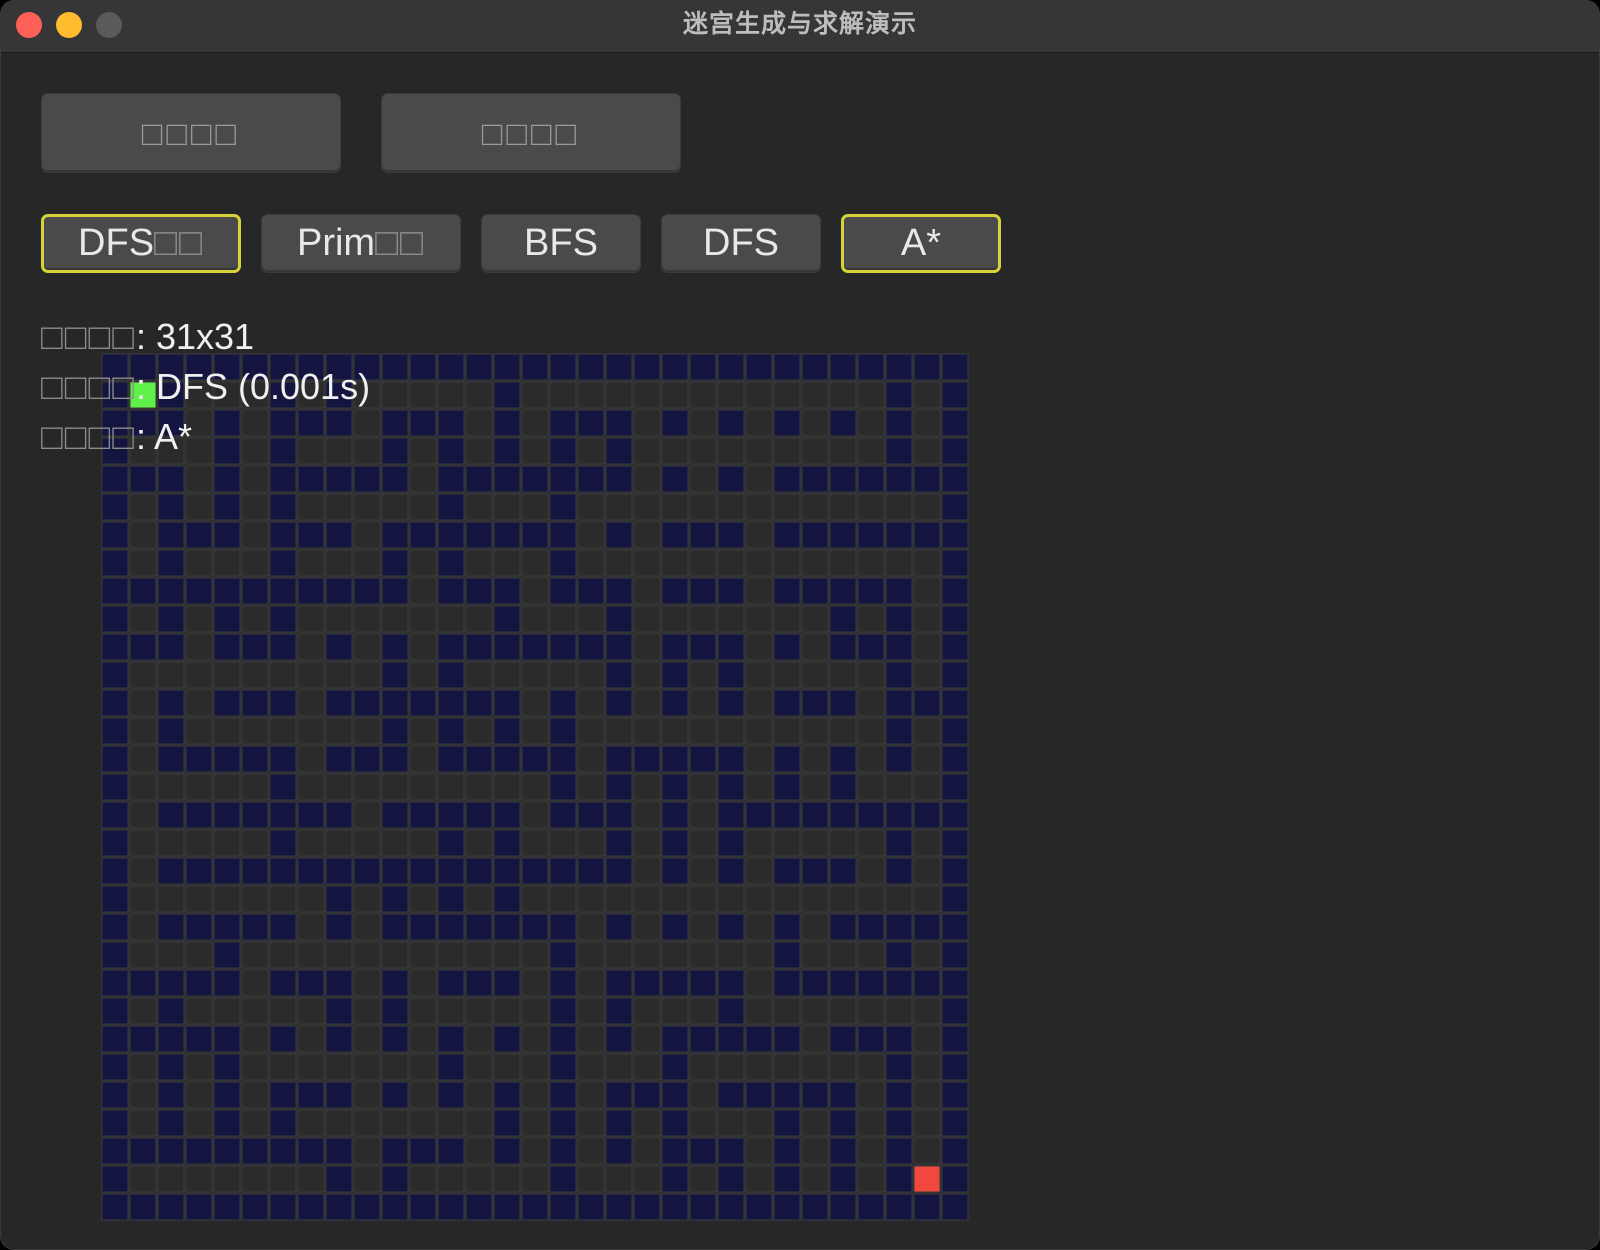 The width and height of the screenshot is (1600, 1250). Describe the element at coordinates (741, 243) in the screenshot. I see `dfs-solve-button: DFS` at that location.